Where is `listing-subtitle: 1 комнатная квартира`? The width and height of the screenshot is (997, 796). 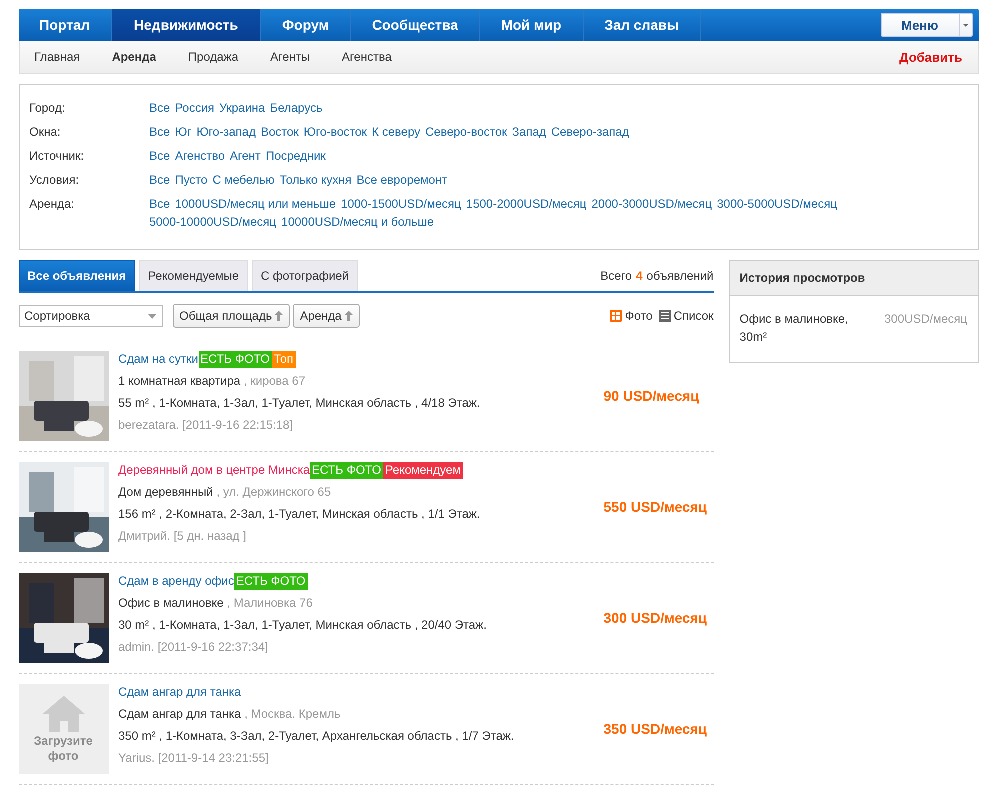
listing-subtitle: 1 комнатная квартира is located at coordinates (179, 381).